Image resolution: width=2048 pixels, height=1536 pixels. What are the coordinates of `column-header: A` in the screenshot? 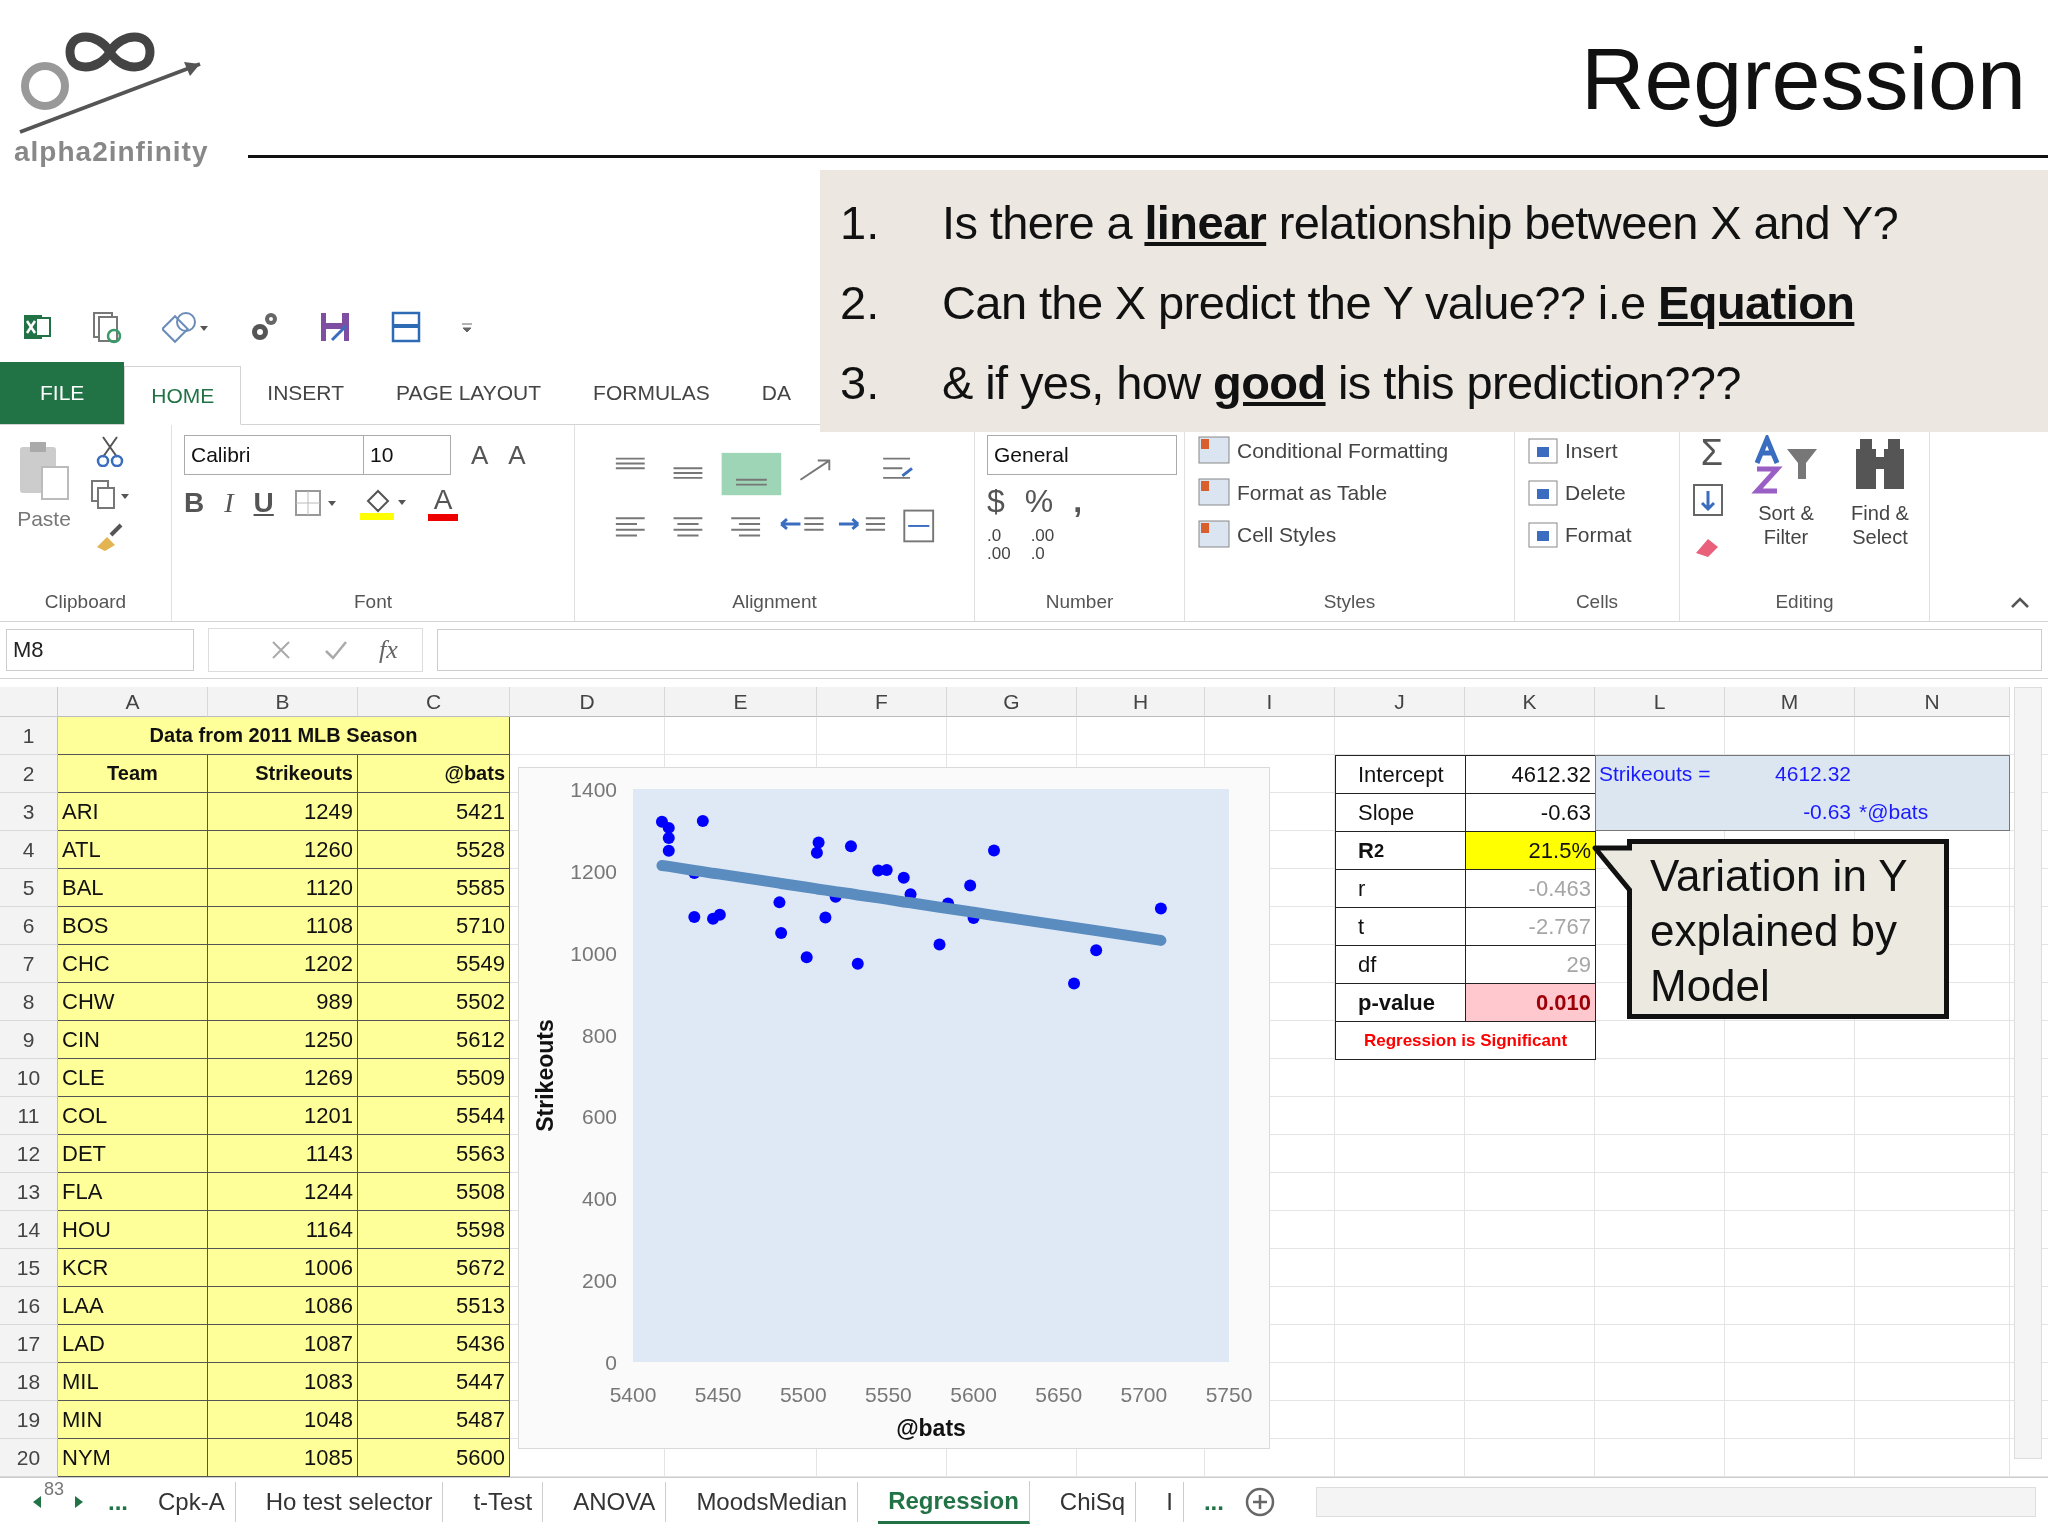 It's located at (133, 702).